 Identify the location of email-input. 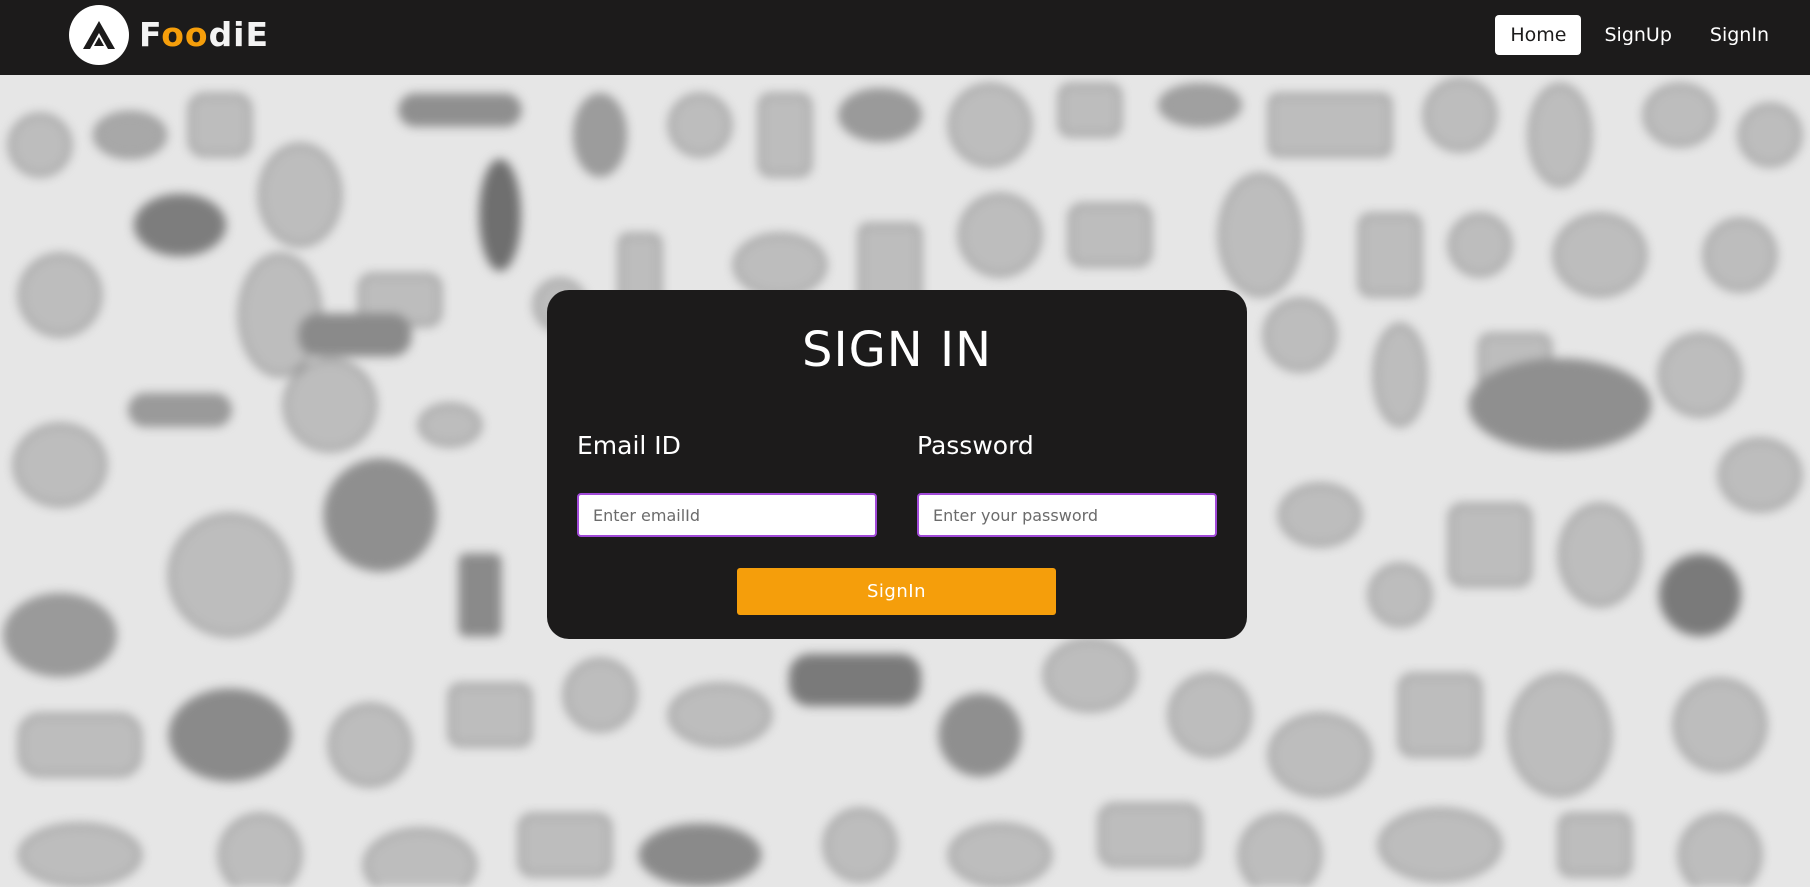
(727, 515).